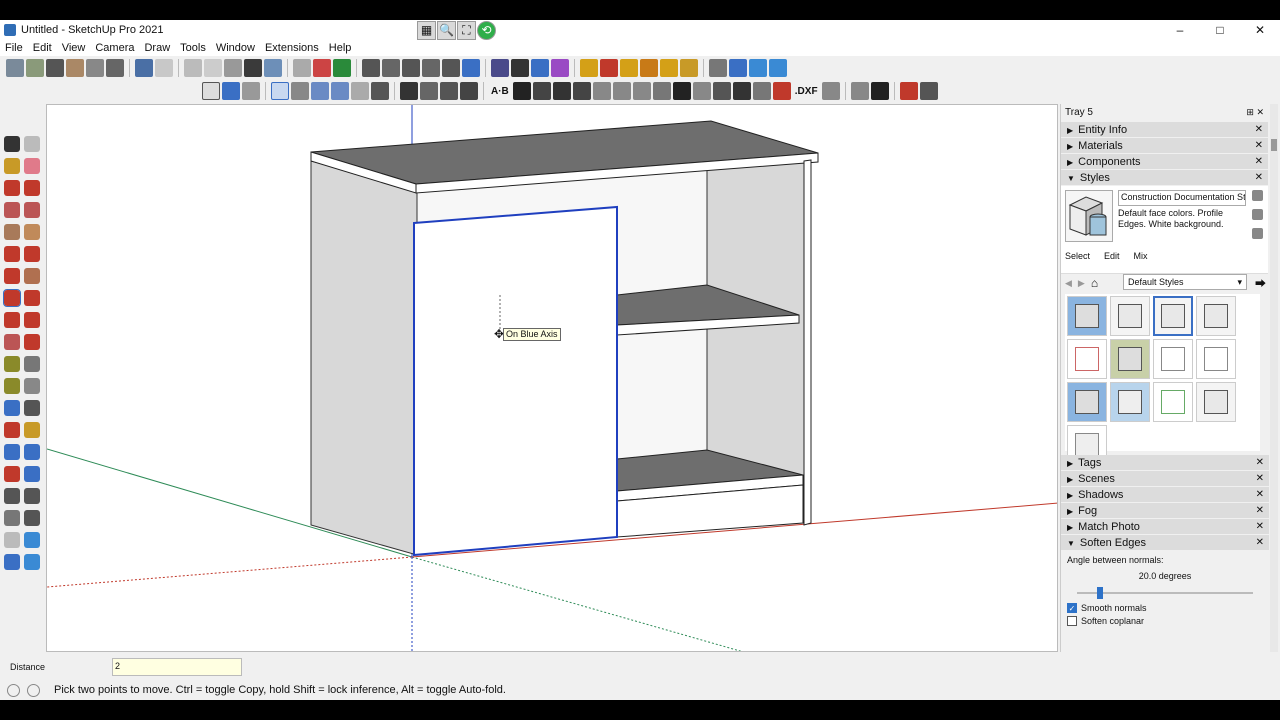  What do you see at coordinates (35, 68) in the screenshot?
I see `components-icon` at bounding box center [35, 68].